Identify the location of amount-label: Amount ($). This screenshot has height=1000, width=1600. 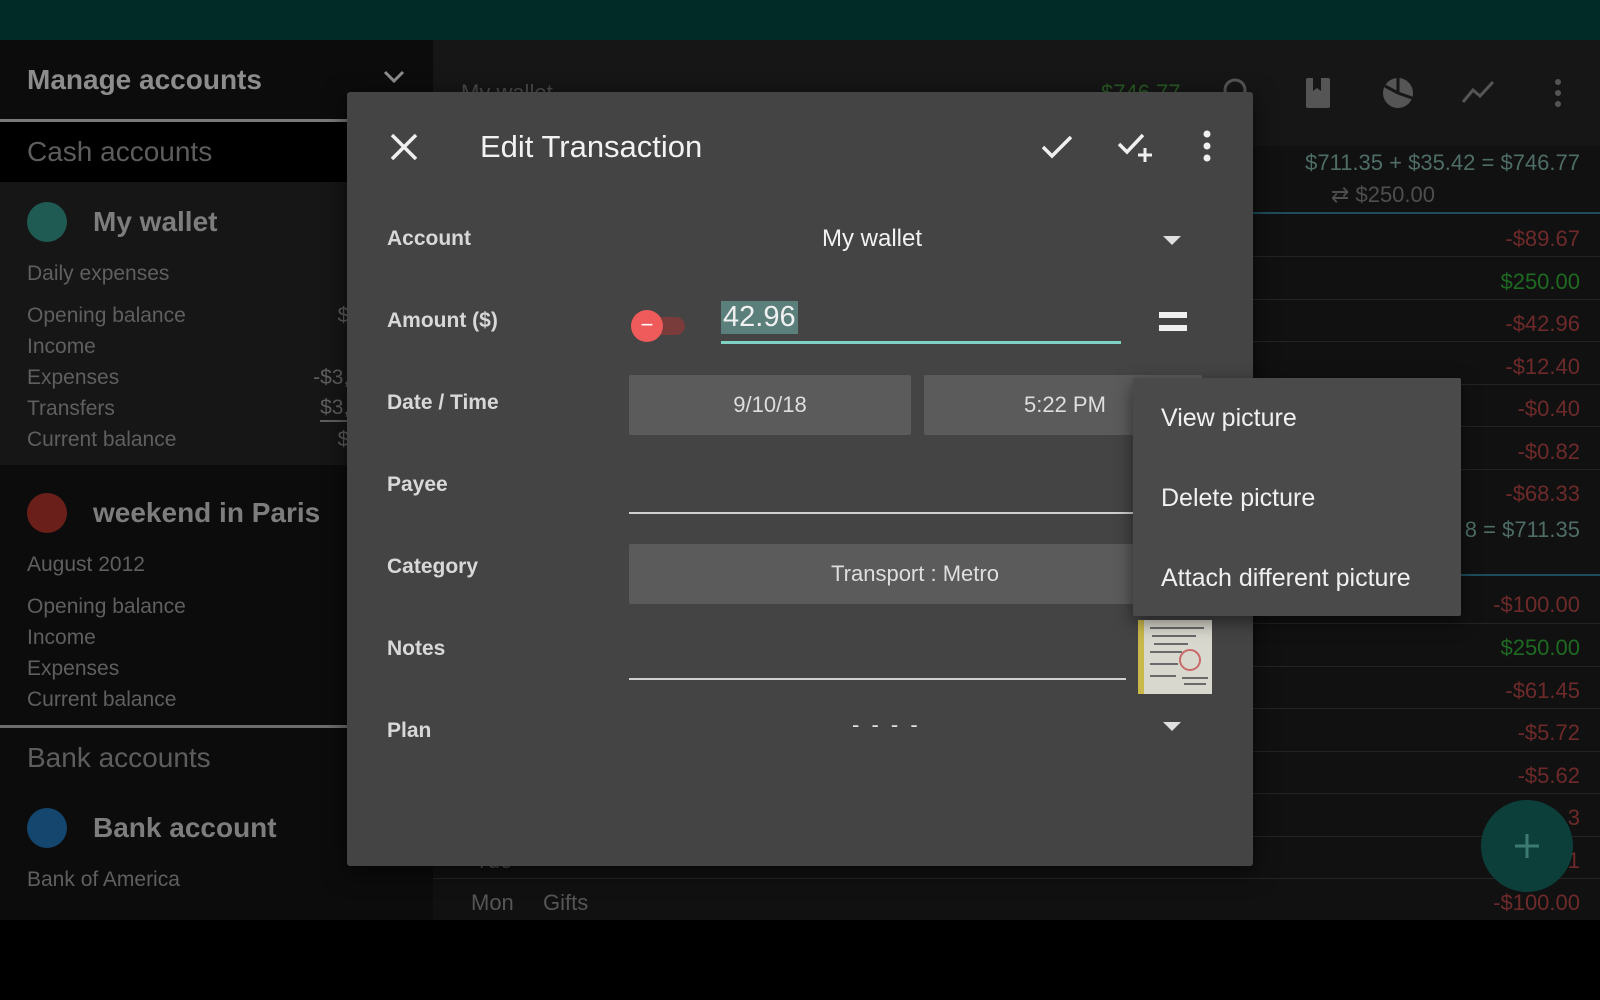
(442, 320).